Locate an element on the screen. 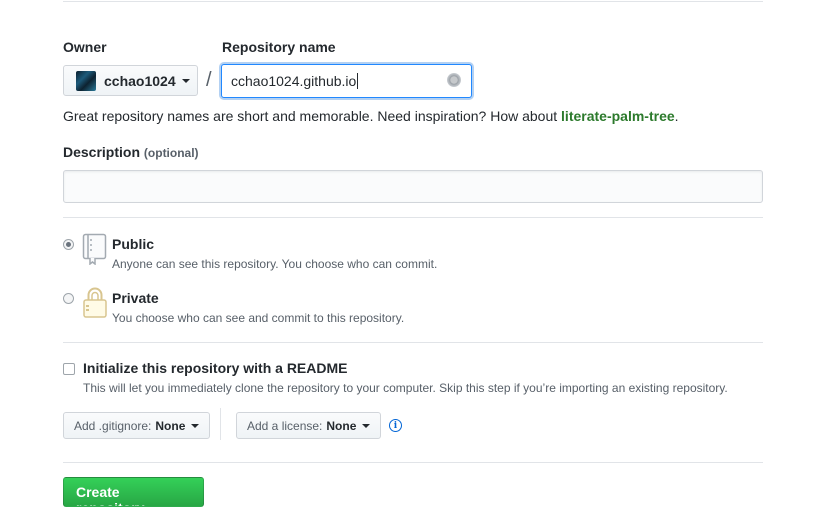 The width and height of the screenshot is (823, 507). readme-checkbox is located at coordinates (69, 369).